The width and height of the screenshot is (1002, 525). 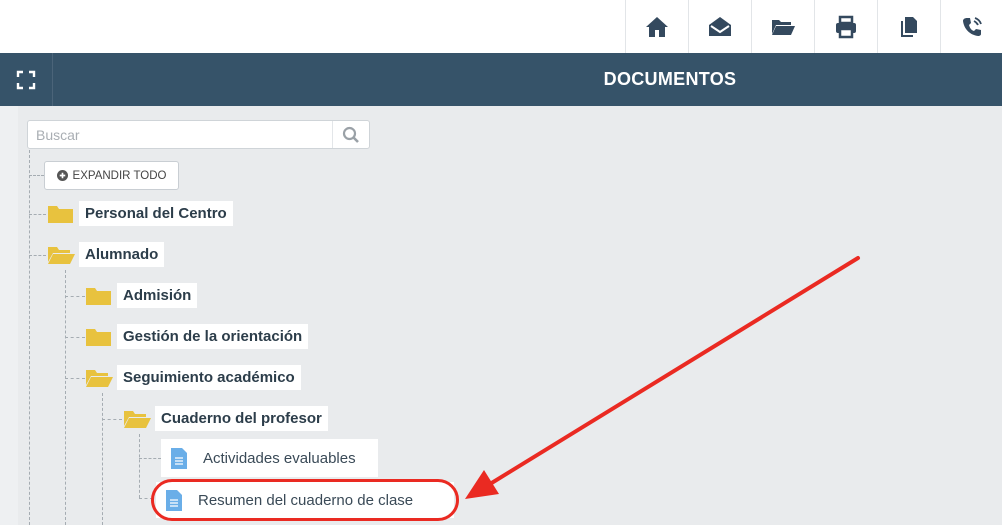 I want to click on tree-node-resumen-cuaderno: Resumen del cuaderno de clase, so click(x=305, y=500).